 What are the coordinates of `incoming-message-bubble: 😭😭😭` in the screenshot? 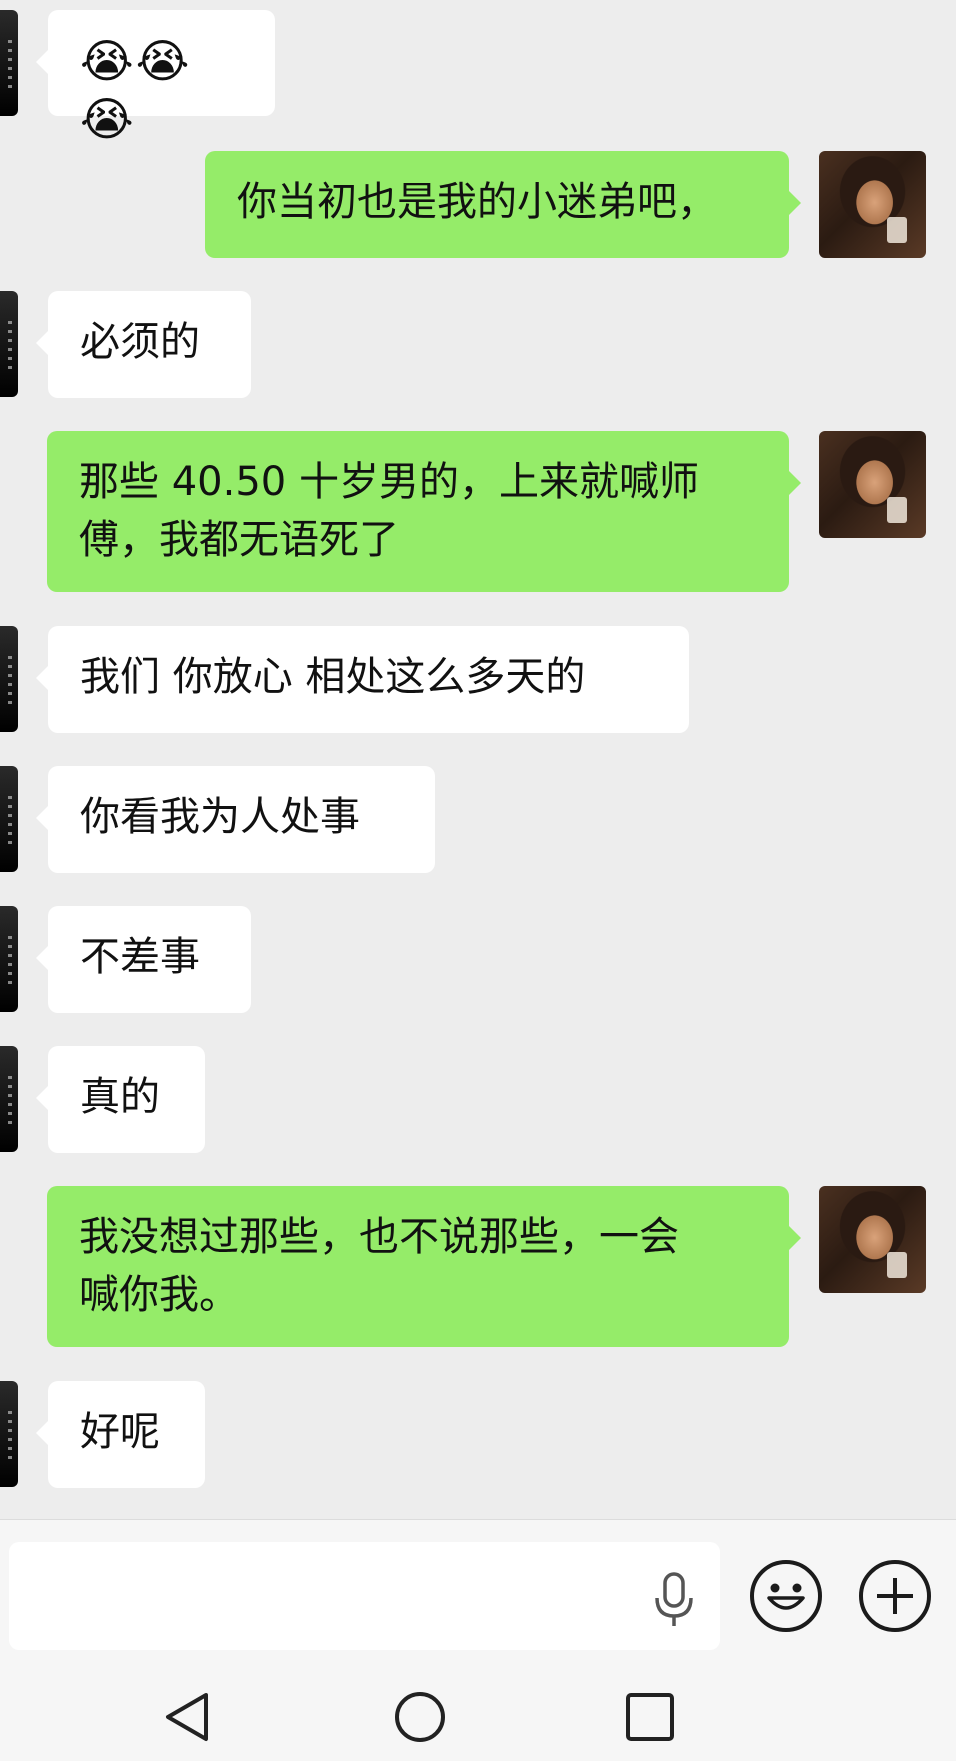 It's located at (155, 78).